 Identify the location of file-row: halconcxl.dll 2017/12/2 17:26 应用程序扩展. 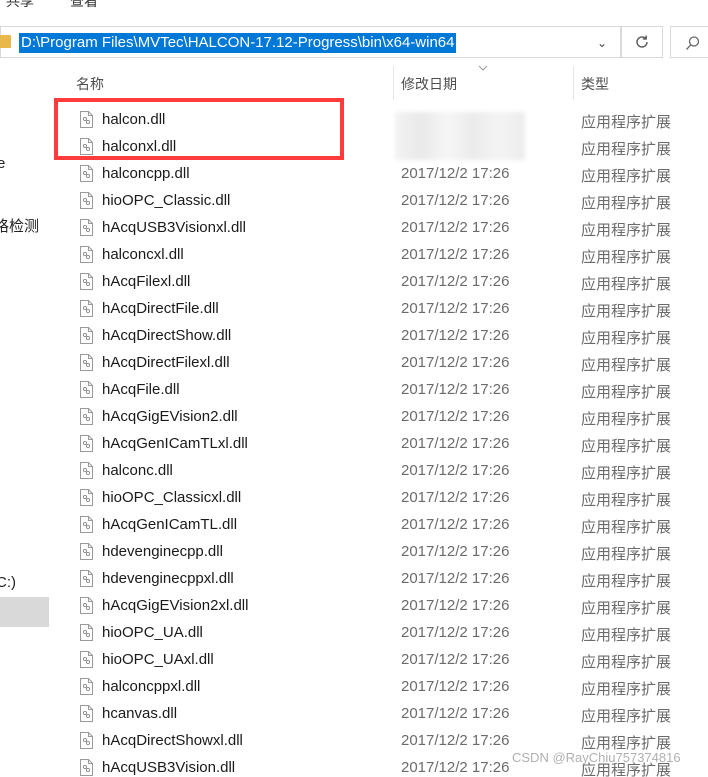
(354, 256).